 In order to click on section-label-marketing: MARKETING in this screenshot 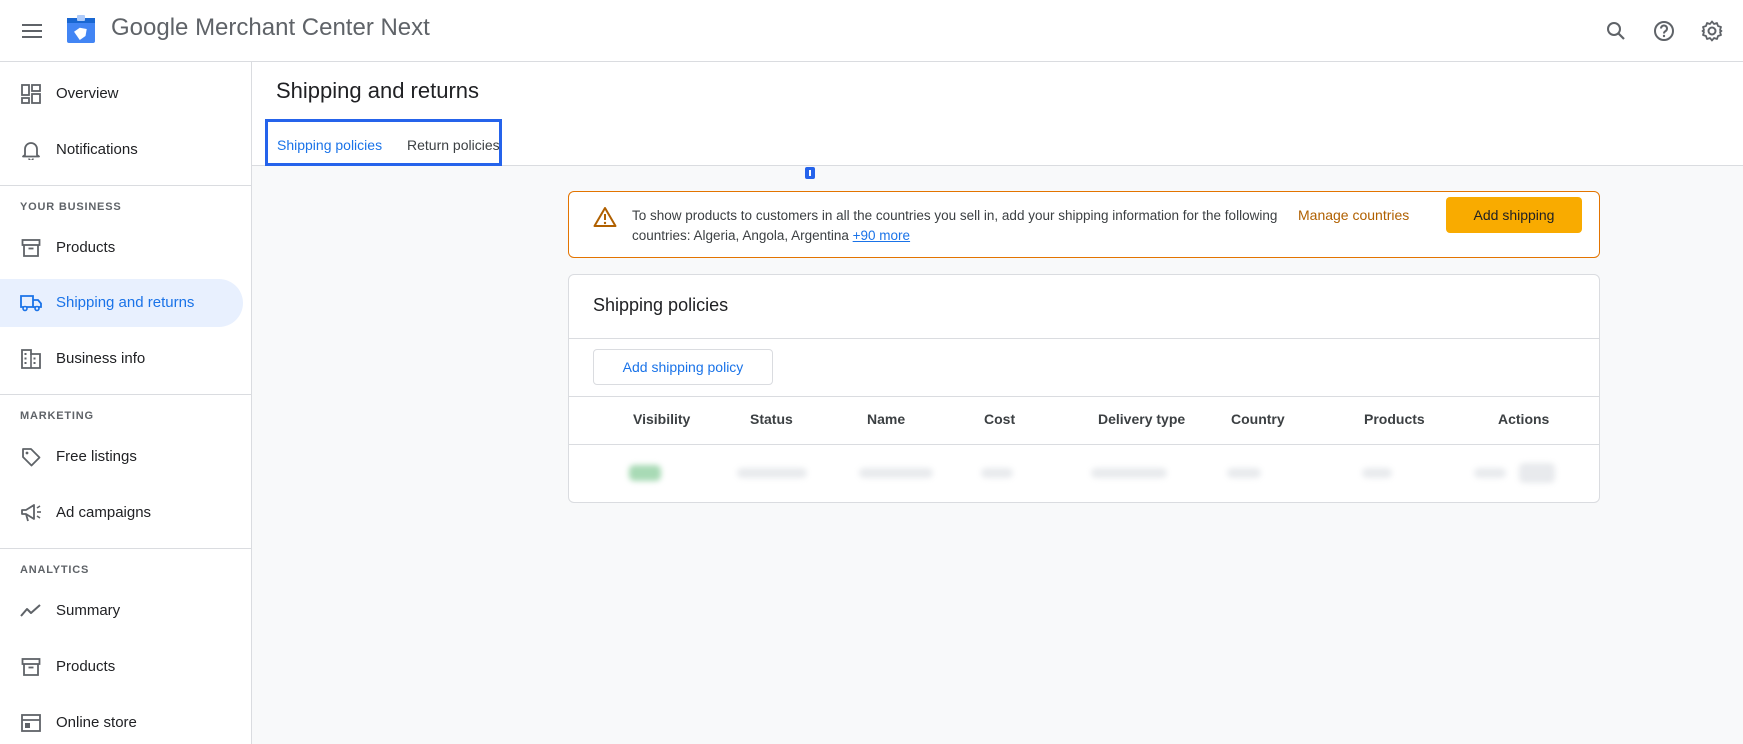, I will do `click(57, 416)`.